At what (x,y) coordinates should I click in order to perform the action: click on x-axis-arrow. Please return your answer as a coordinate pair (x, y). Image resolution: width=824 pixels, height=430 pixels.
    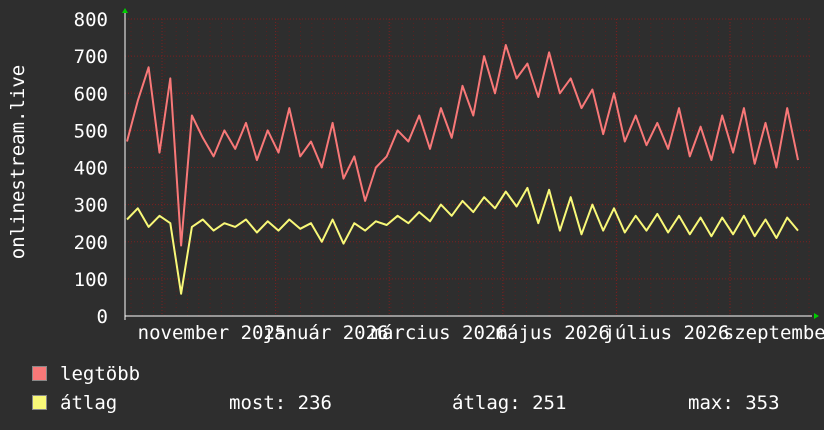
    Looking at the image, I should click on (816, 316).